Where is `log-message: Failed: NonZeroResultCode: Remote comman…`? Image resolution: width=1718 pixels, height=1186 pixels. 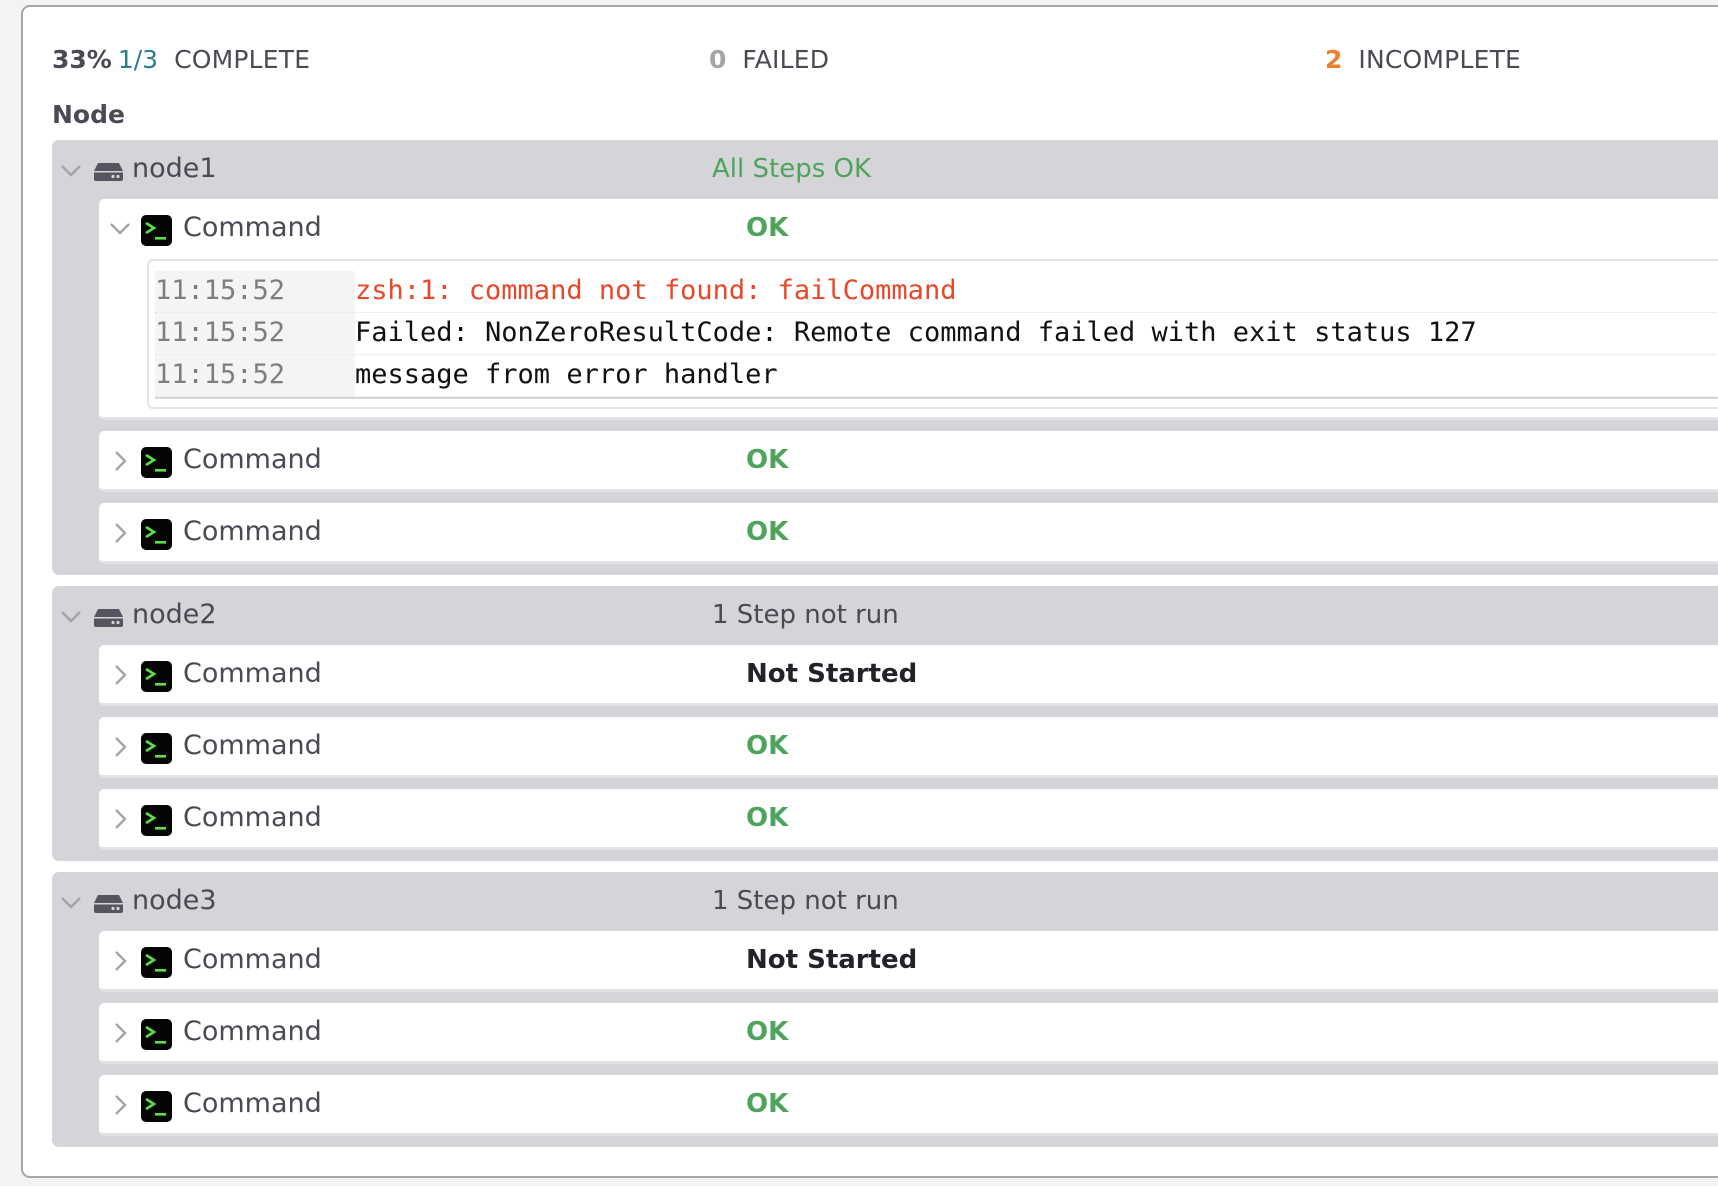
log-message: Failed: NonZeroResultCode: Remote comman… is located at coordinates (916, 332).